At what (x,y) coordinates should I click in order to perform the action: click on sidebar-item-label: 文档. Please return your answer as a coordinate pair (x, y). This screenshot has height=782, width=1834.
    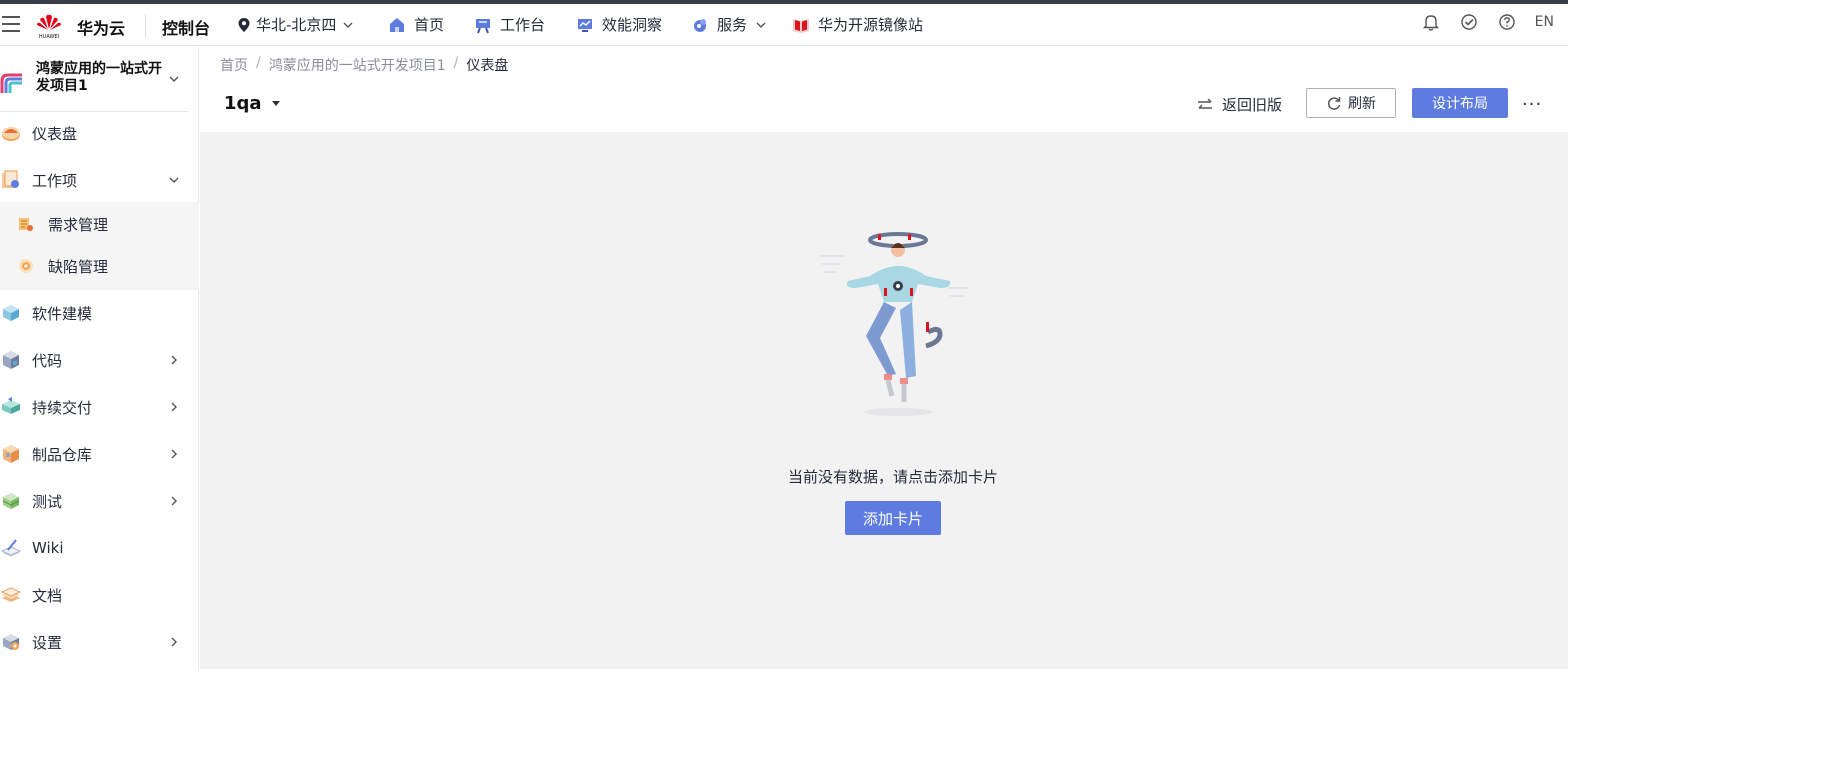
    Looking at the image, I should click on (47, 595).